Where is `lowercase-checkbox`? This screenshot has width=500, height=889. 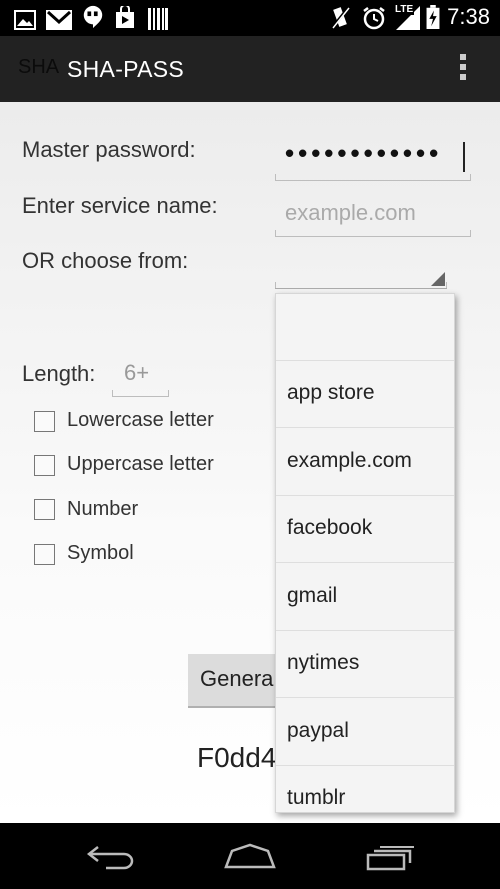
lowercase-checkbox is located at coordinates (44, 421).